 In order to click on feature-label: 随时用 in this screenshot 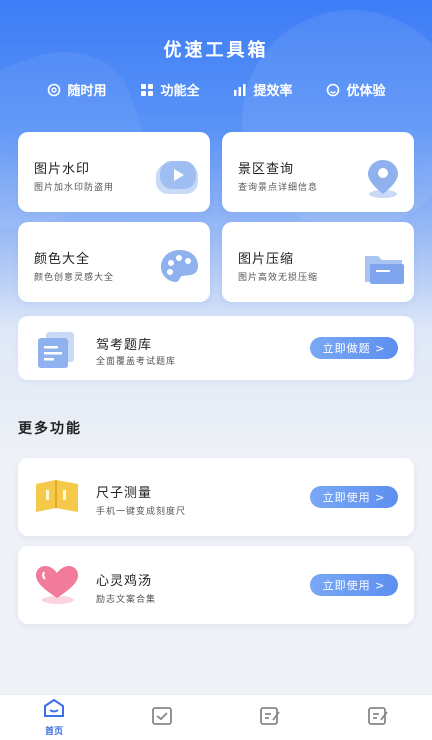, I will do `click(87, 91)`.